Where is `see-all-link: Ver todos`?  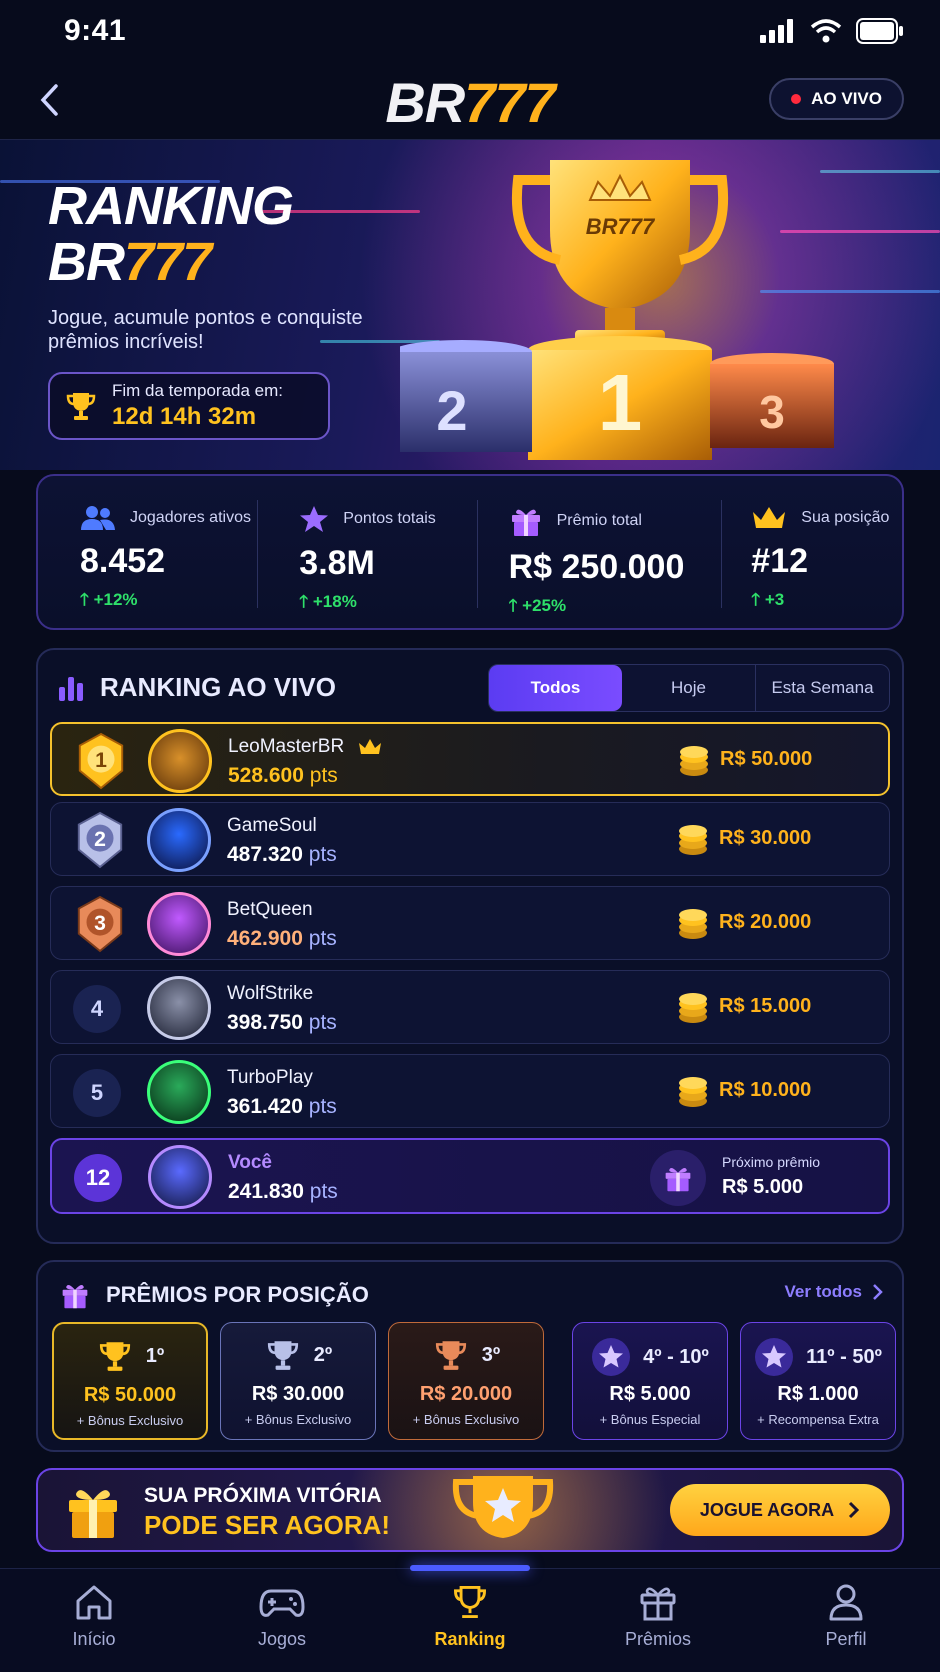
see-all-link: Ver todos is located at coordinates (834, 1292).